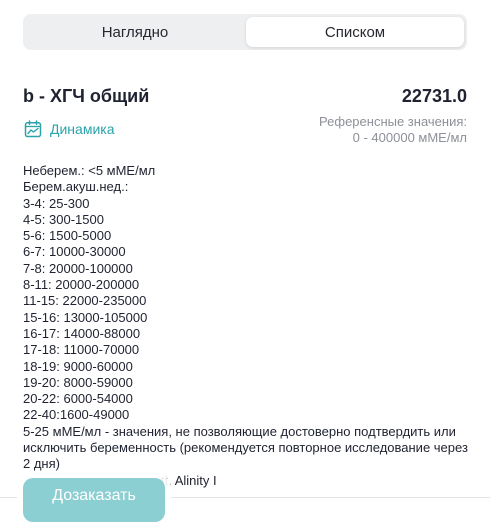 This screenshot has width=490, height=522. I want to click on description-line: 11-15: 22000-235000, so click(85, 301).